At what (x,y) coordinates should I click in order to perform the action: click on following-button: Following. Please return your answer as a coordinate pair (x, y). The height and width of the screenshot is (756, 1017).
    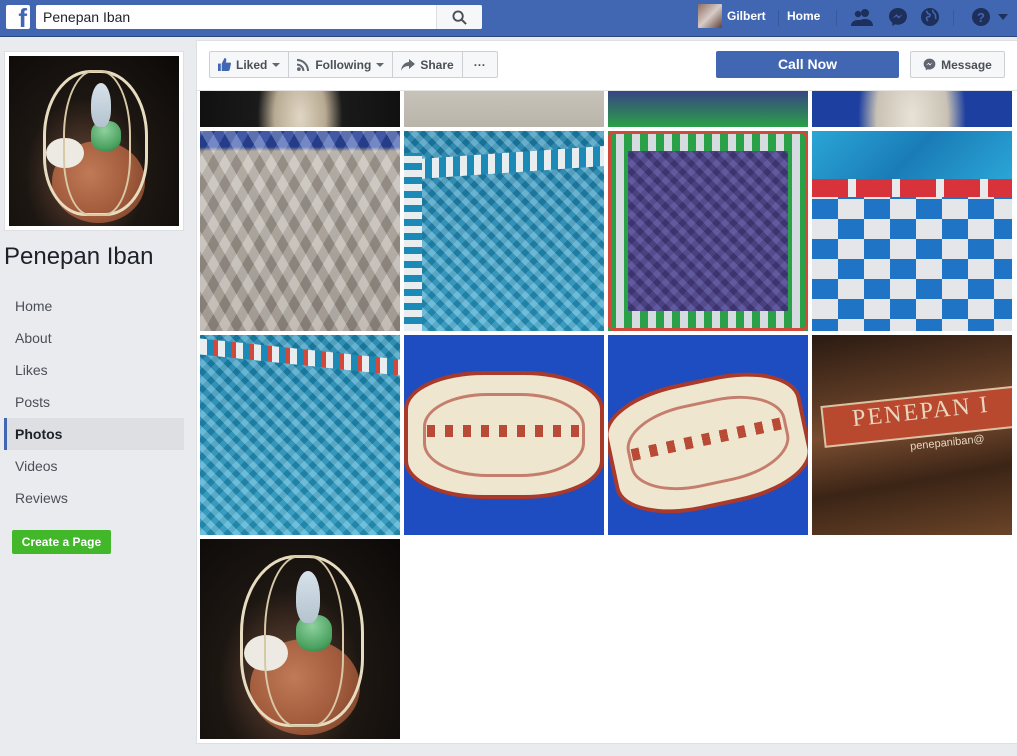
    Looking at the image, I should click on (341, 64).